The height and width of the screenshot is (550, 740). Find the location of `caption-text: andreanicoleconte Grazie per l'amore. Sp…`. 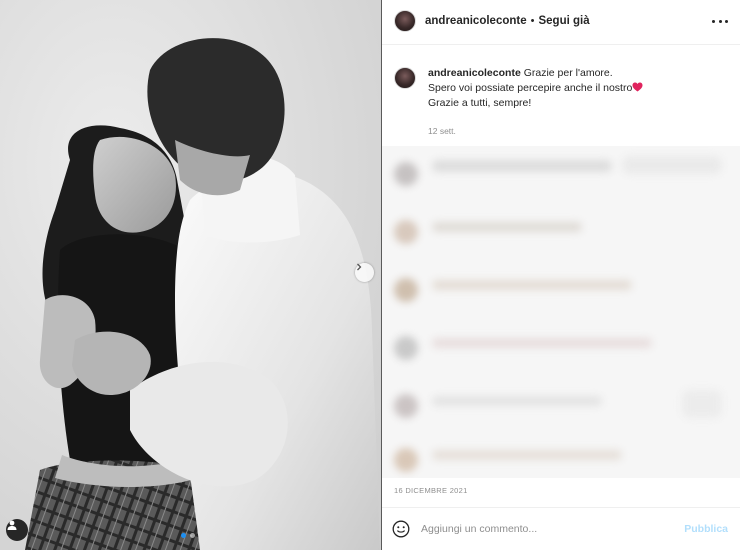

caption-text: andreanicoleconte Grazie per l'amore. Sp… is located at coordinates (535, 102).